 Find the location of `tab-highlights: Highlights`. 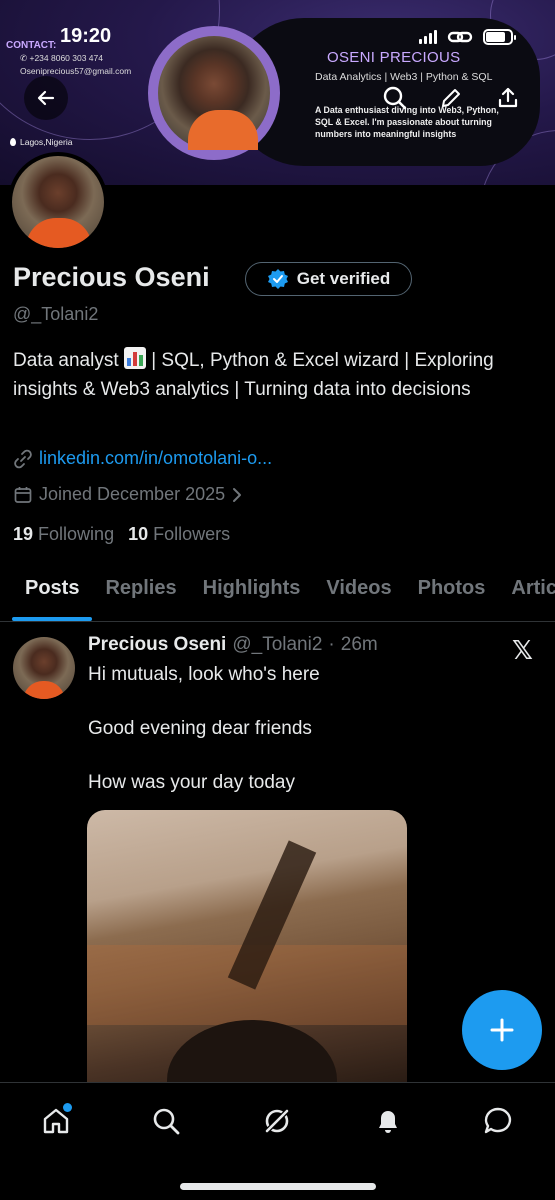

tab-highlights: Highlights is located at coordinates (252, 590).